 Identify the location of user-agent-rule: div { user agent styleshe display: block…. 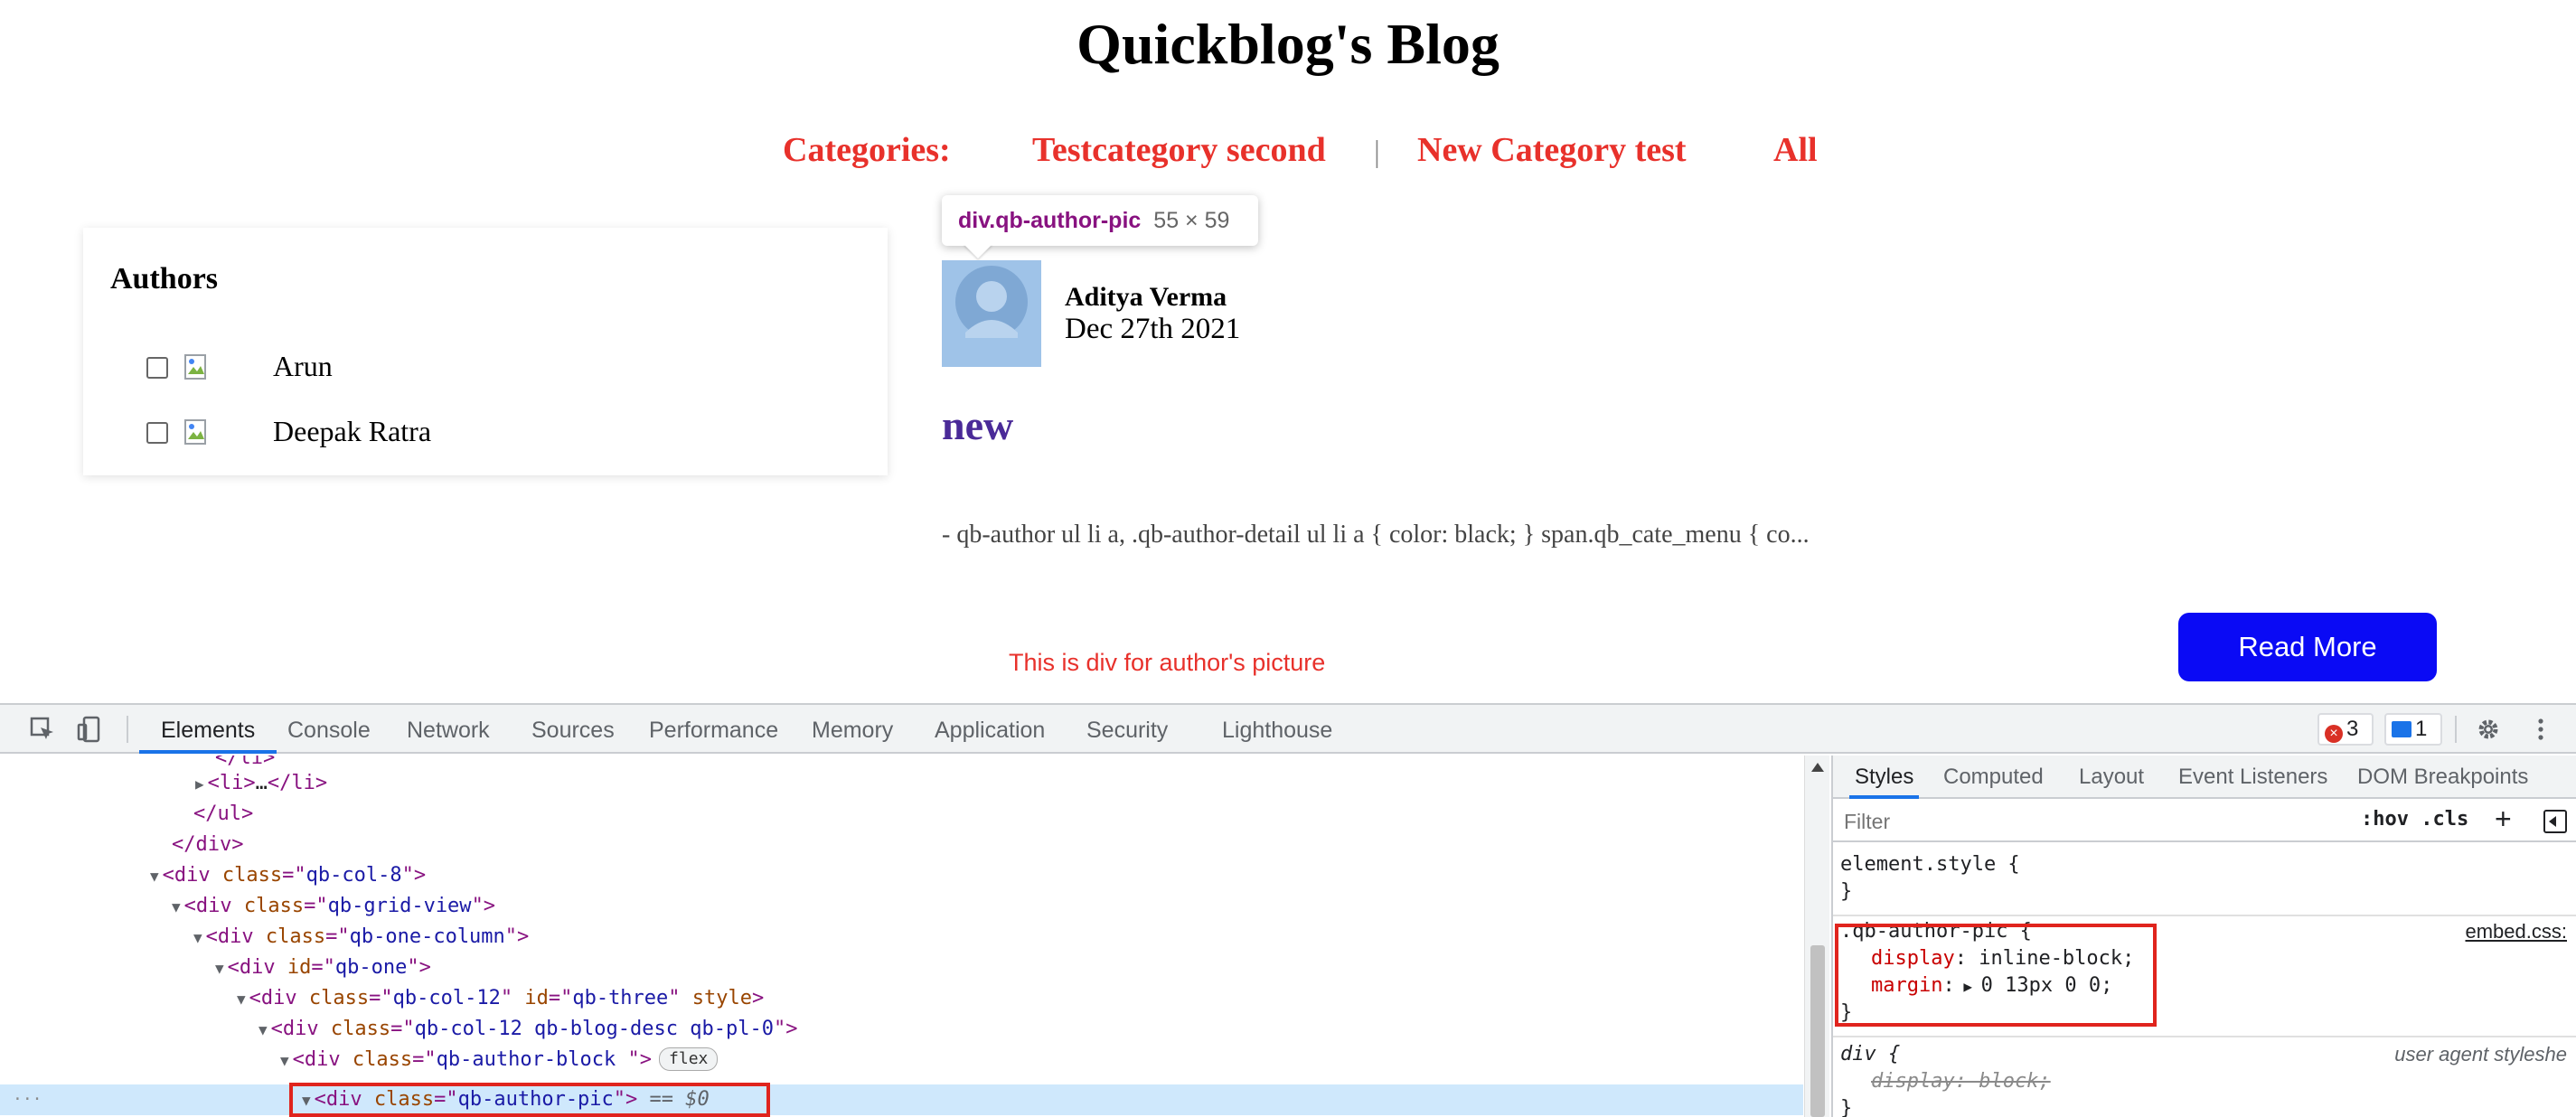
(2203, 1079).